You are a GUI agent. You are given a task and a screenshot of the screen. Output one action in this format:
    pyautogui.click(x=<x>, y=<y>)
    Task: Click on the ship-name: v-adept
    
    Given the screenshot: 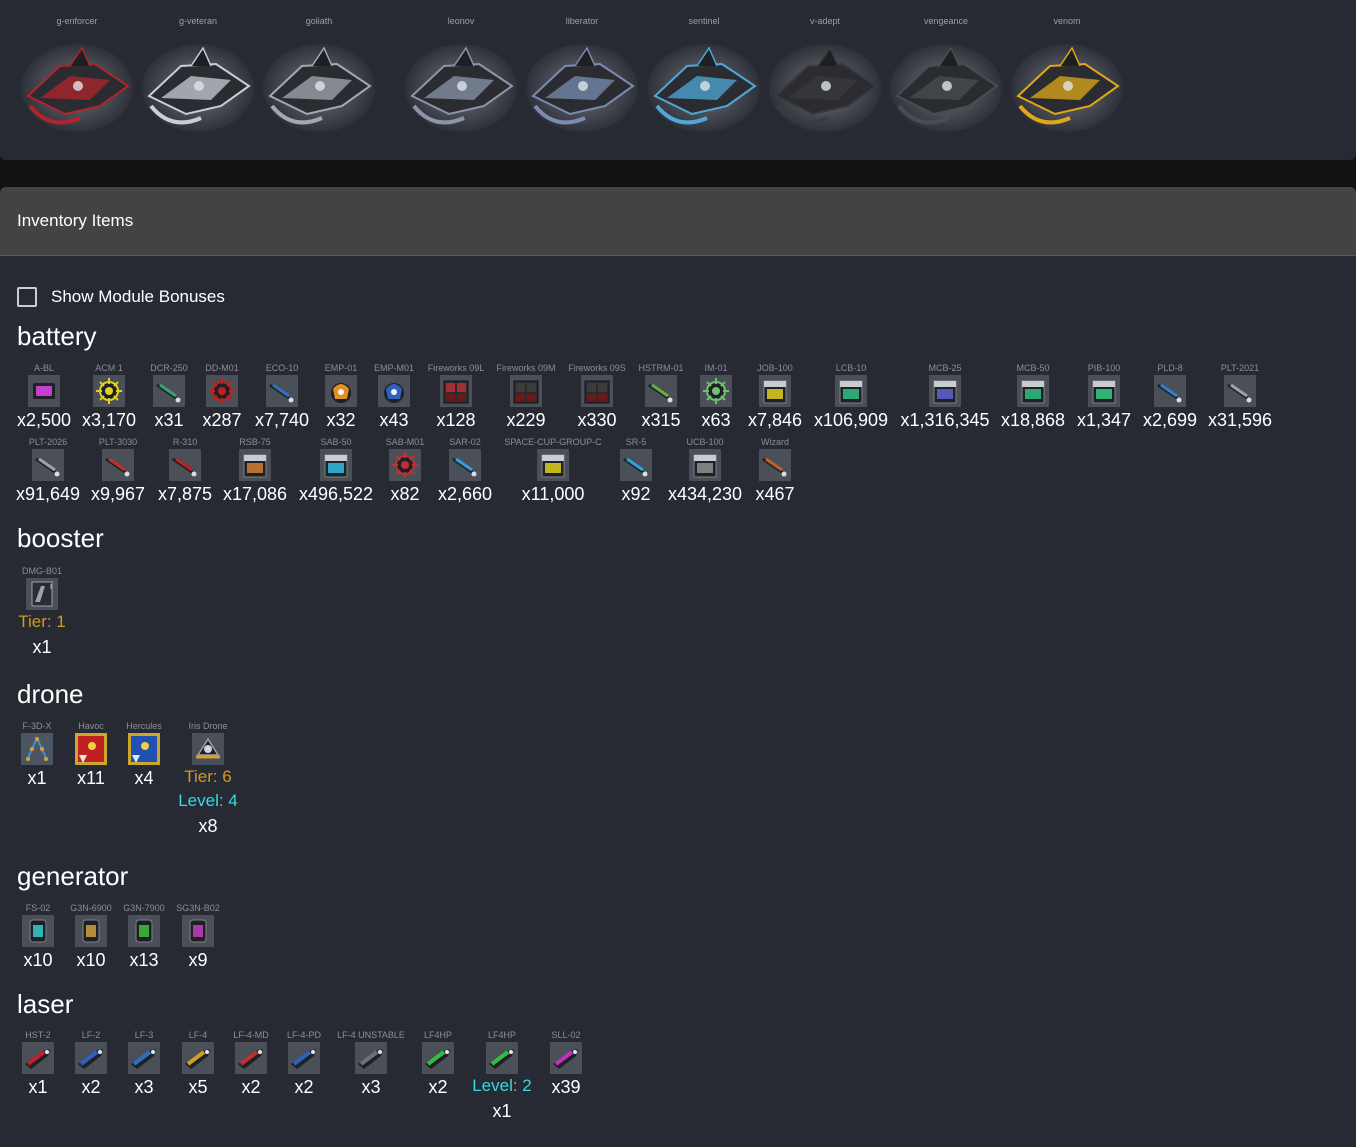 What is the action you would take?
    pyautogui.click(x=825, y=21)
    